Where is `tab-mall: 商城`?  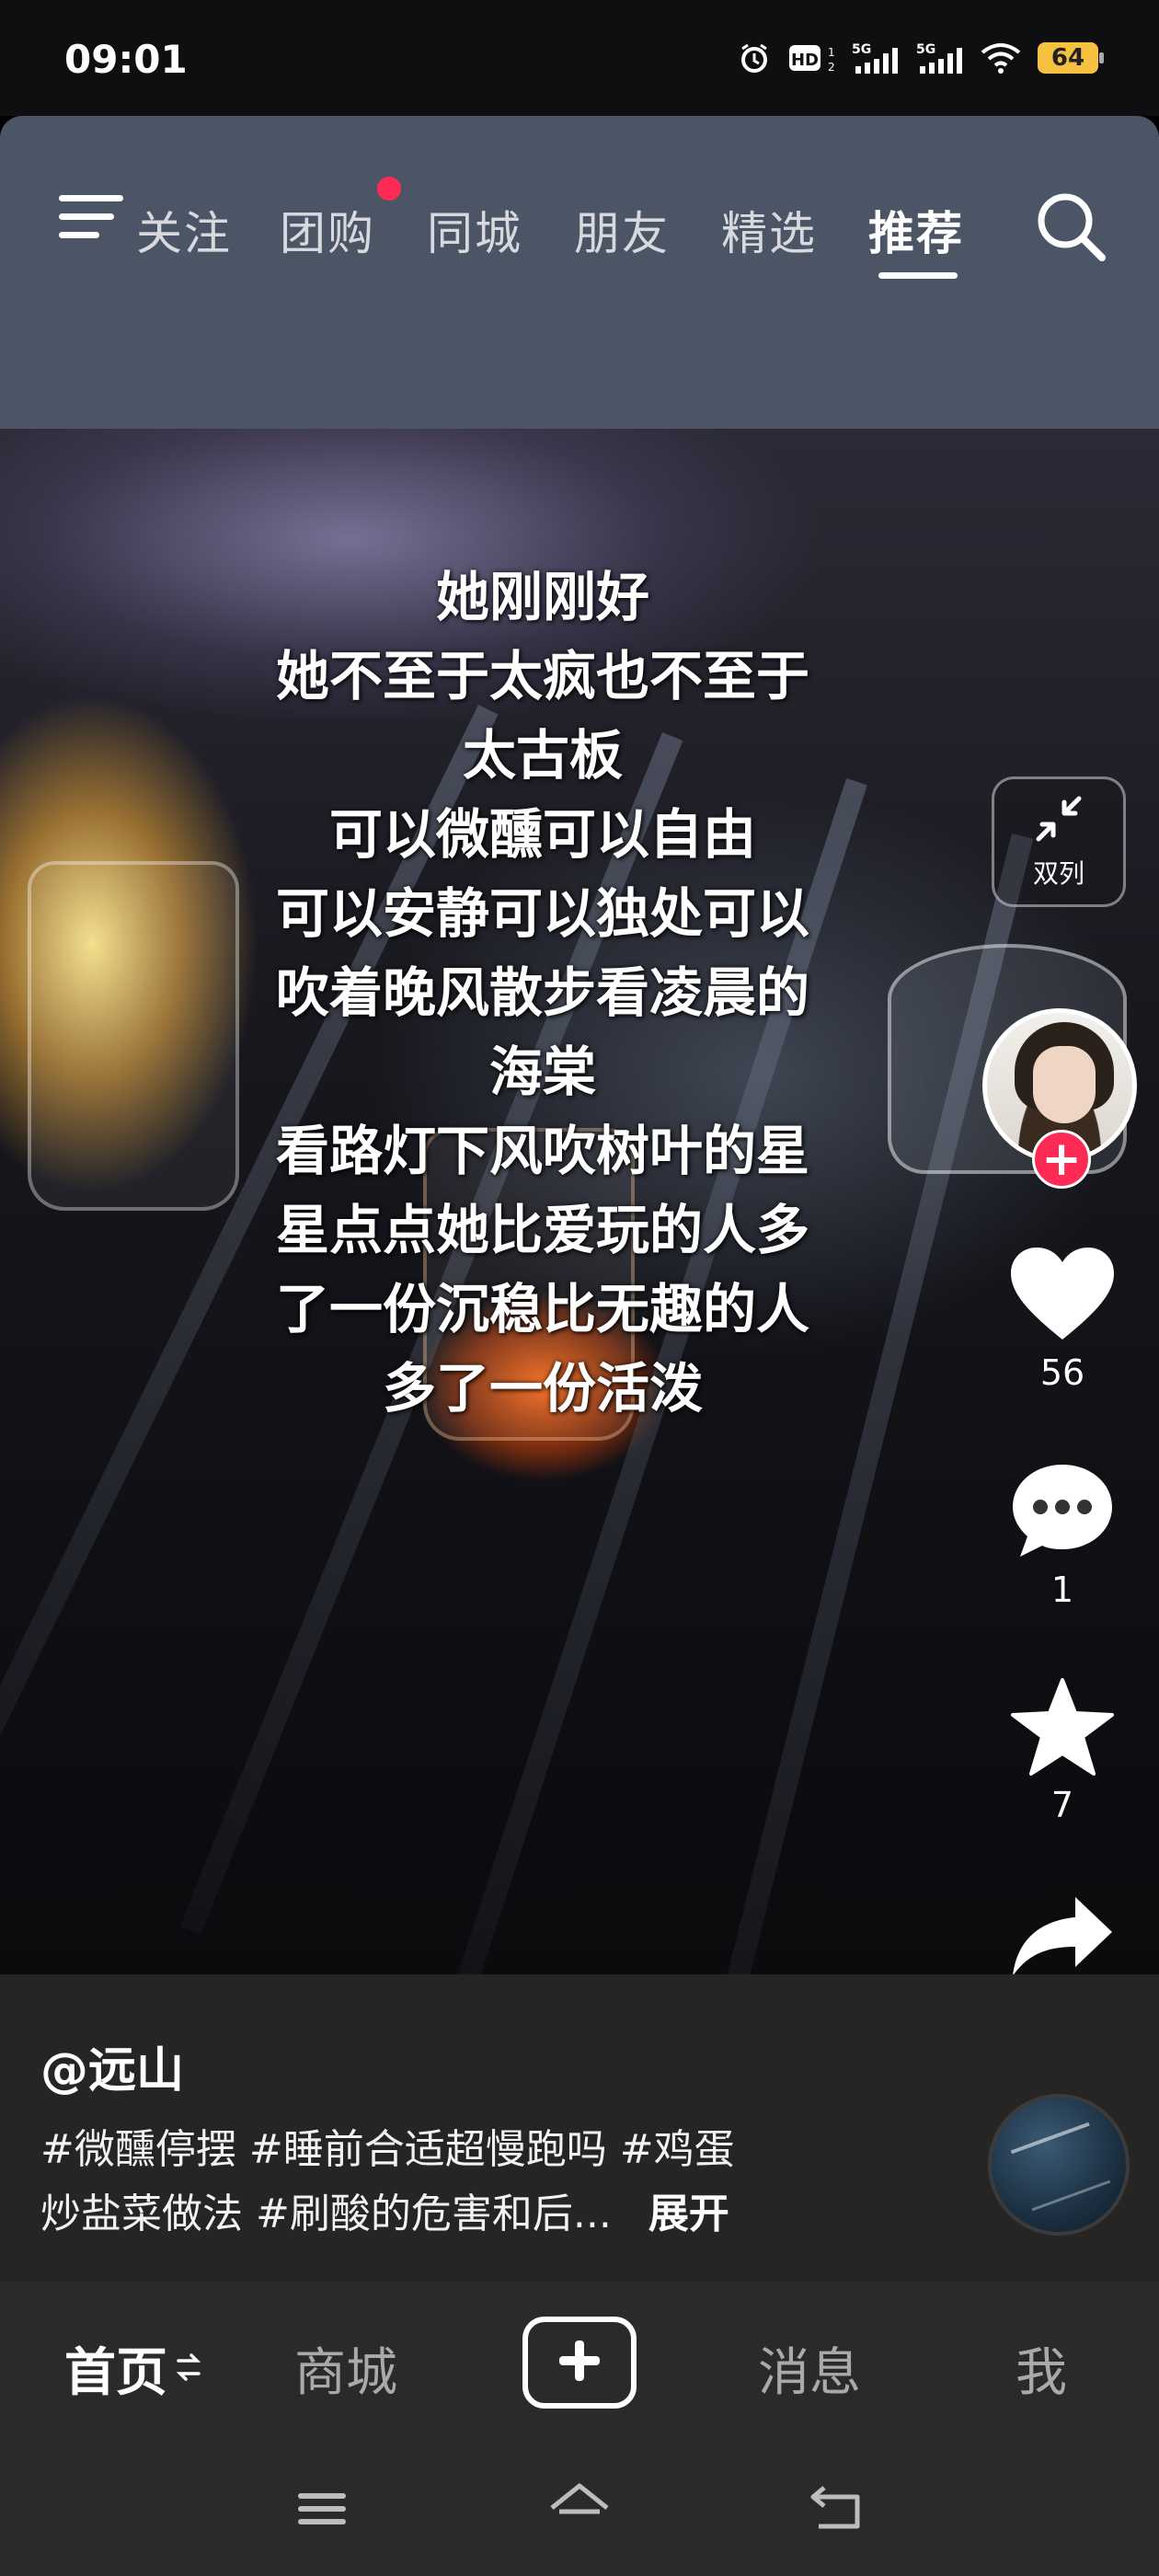
tab-mall: 商城 is located at coordinates (345, 2368).